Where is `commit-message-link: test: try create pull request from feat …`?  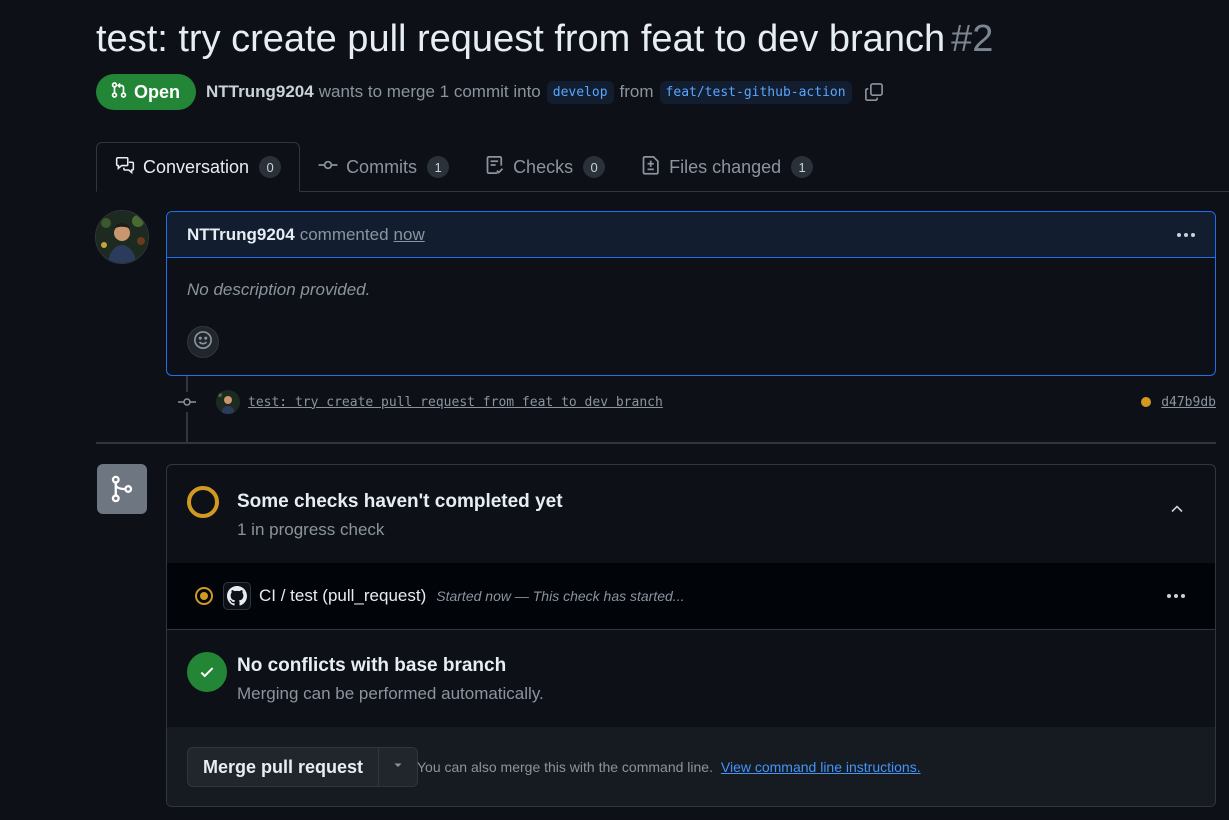 commit-message-link: test: try create pull request from feat … is located at coordinates (455, 402).